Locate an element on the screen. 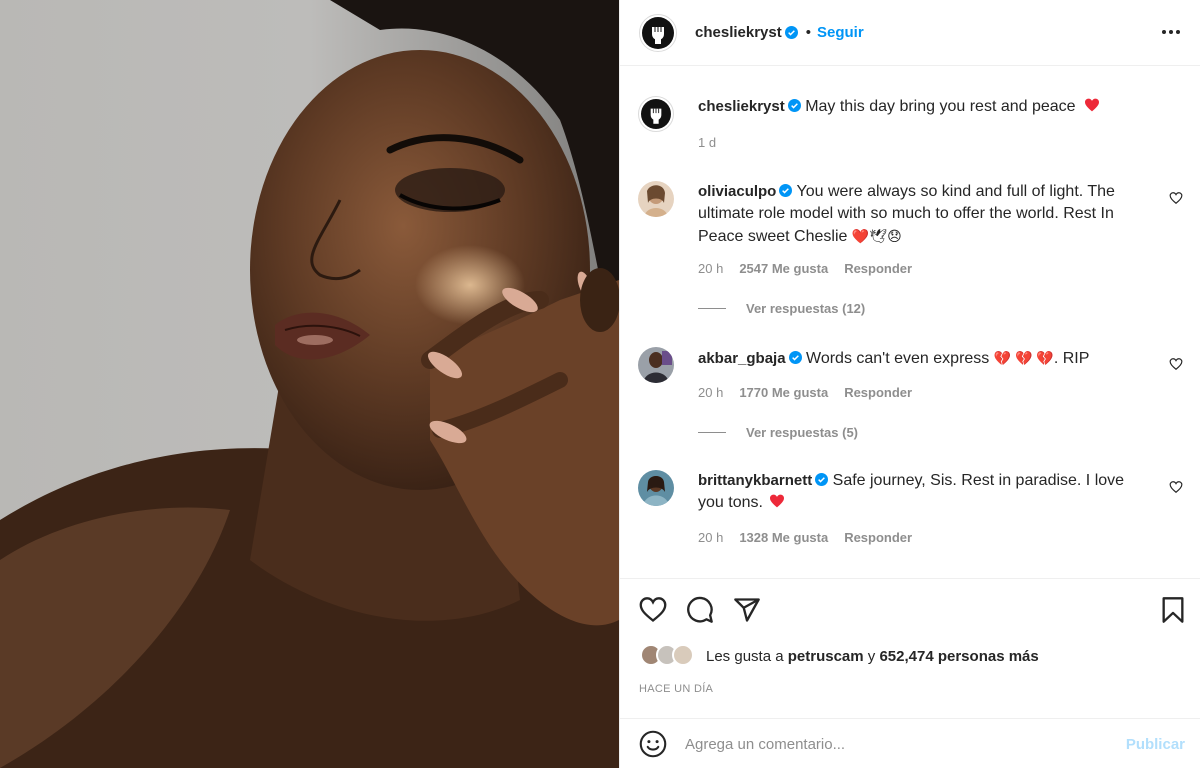 Image resolution: width=1200 pixels, height=768 pixels. comment-bubble-icon is located at coordinates (700, 610).